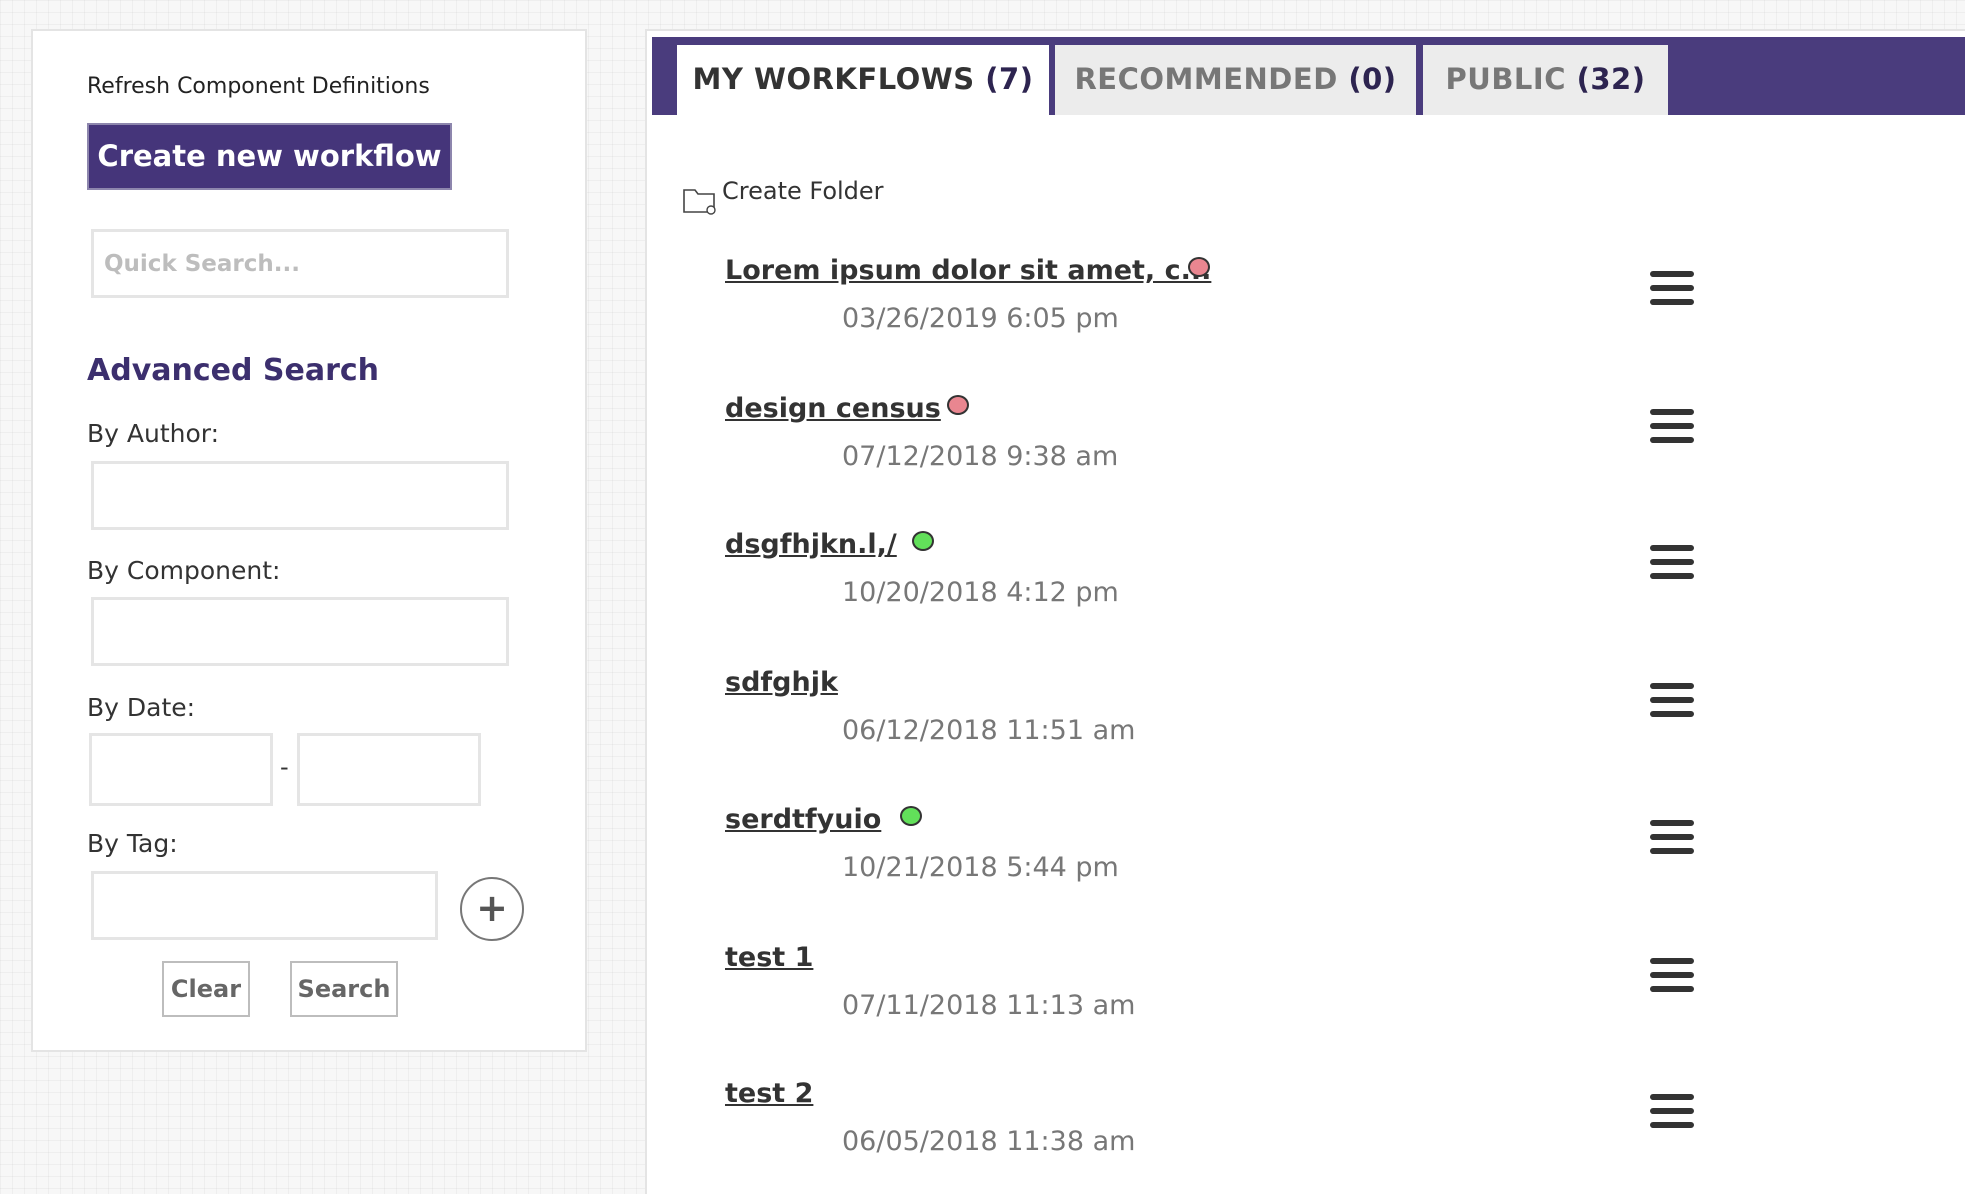  What do you see at coordinates (1206, 79) in the screenshot?
I see `tab-label: RECOMMENDED` at bounding box center [1206, 79].